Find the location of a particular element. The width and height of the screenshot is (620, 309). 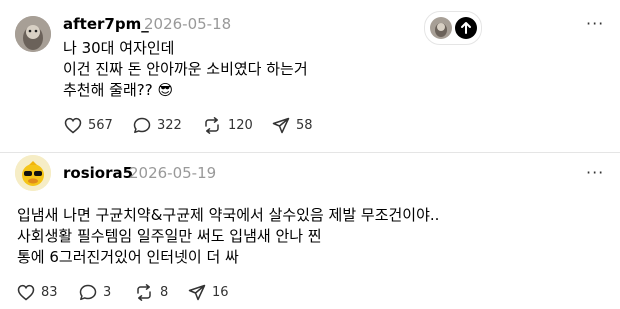

comment-count: 3 is located at coordinates (107, 292).